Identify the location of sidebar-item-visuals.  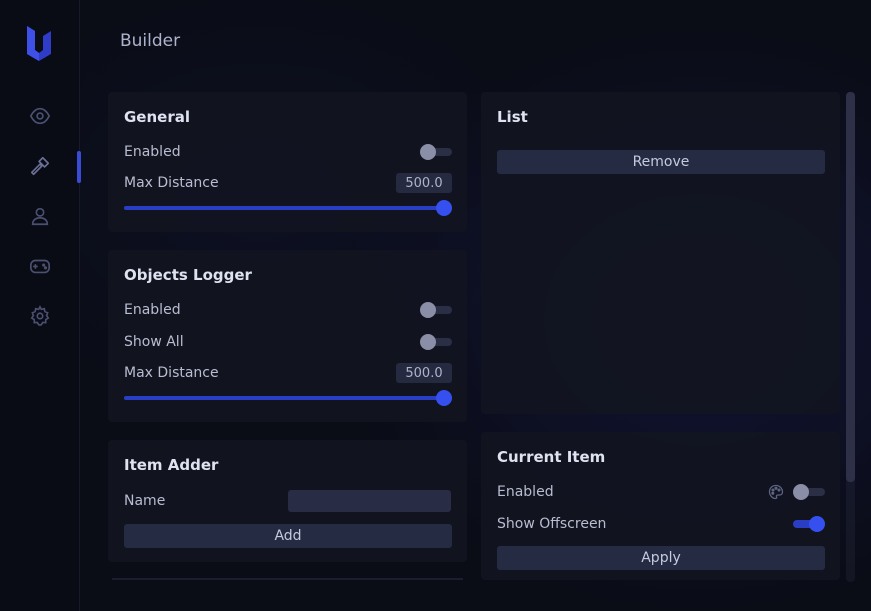
(40, 116).